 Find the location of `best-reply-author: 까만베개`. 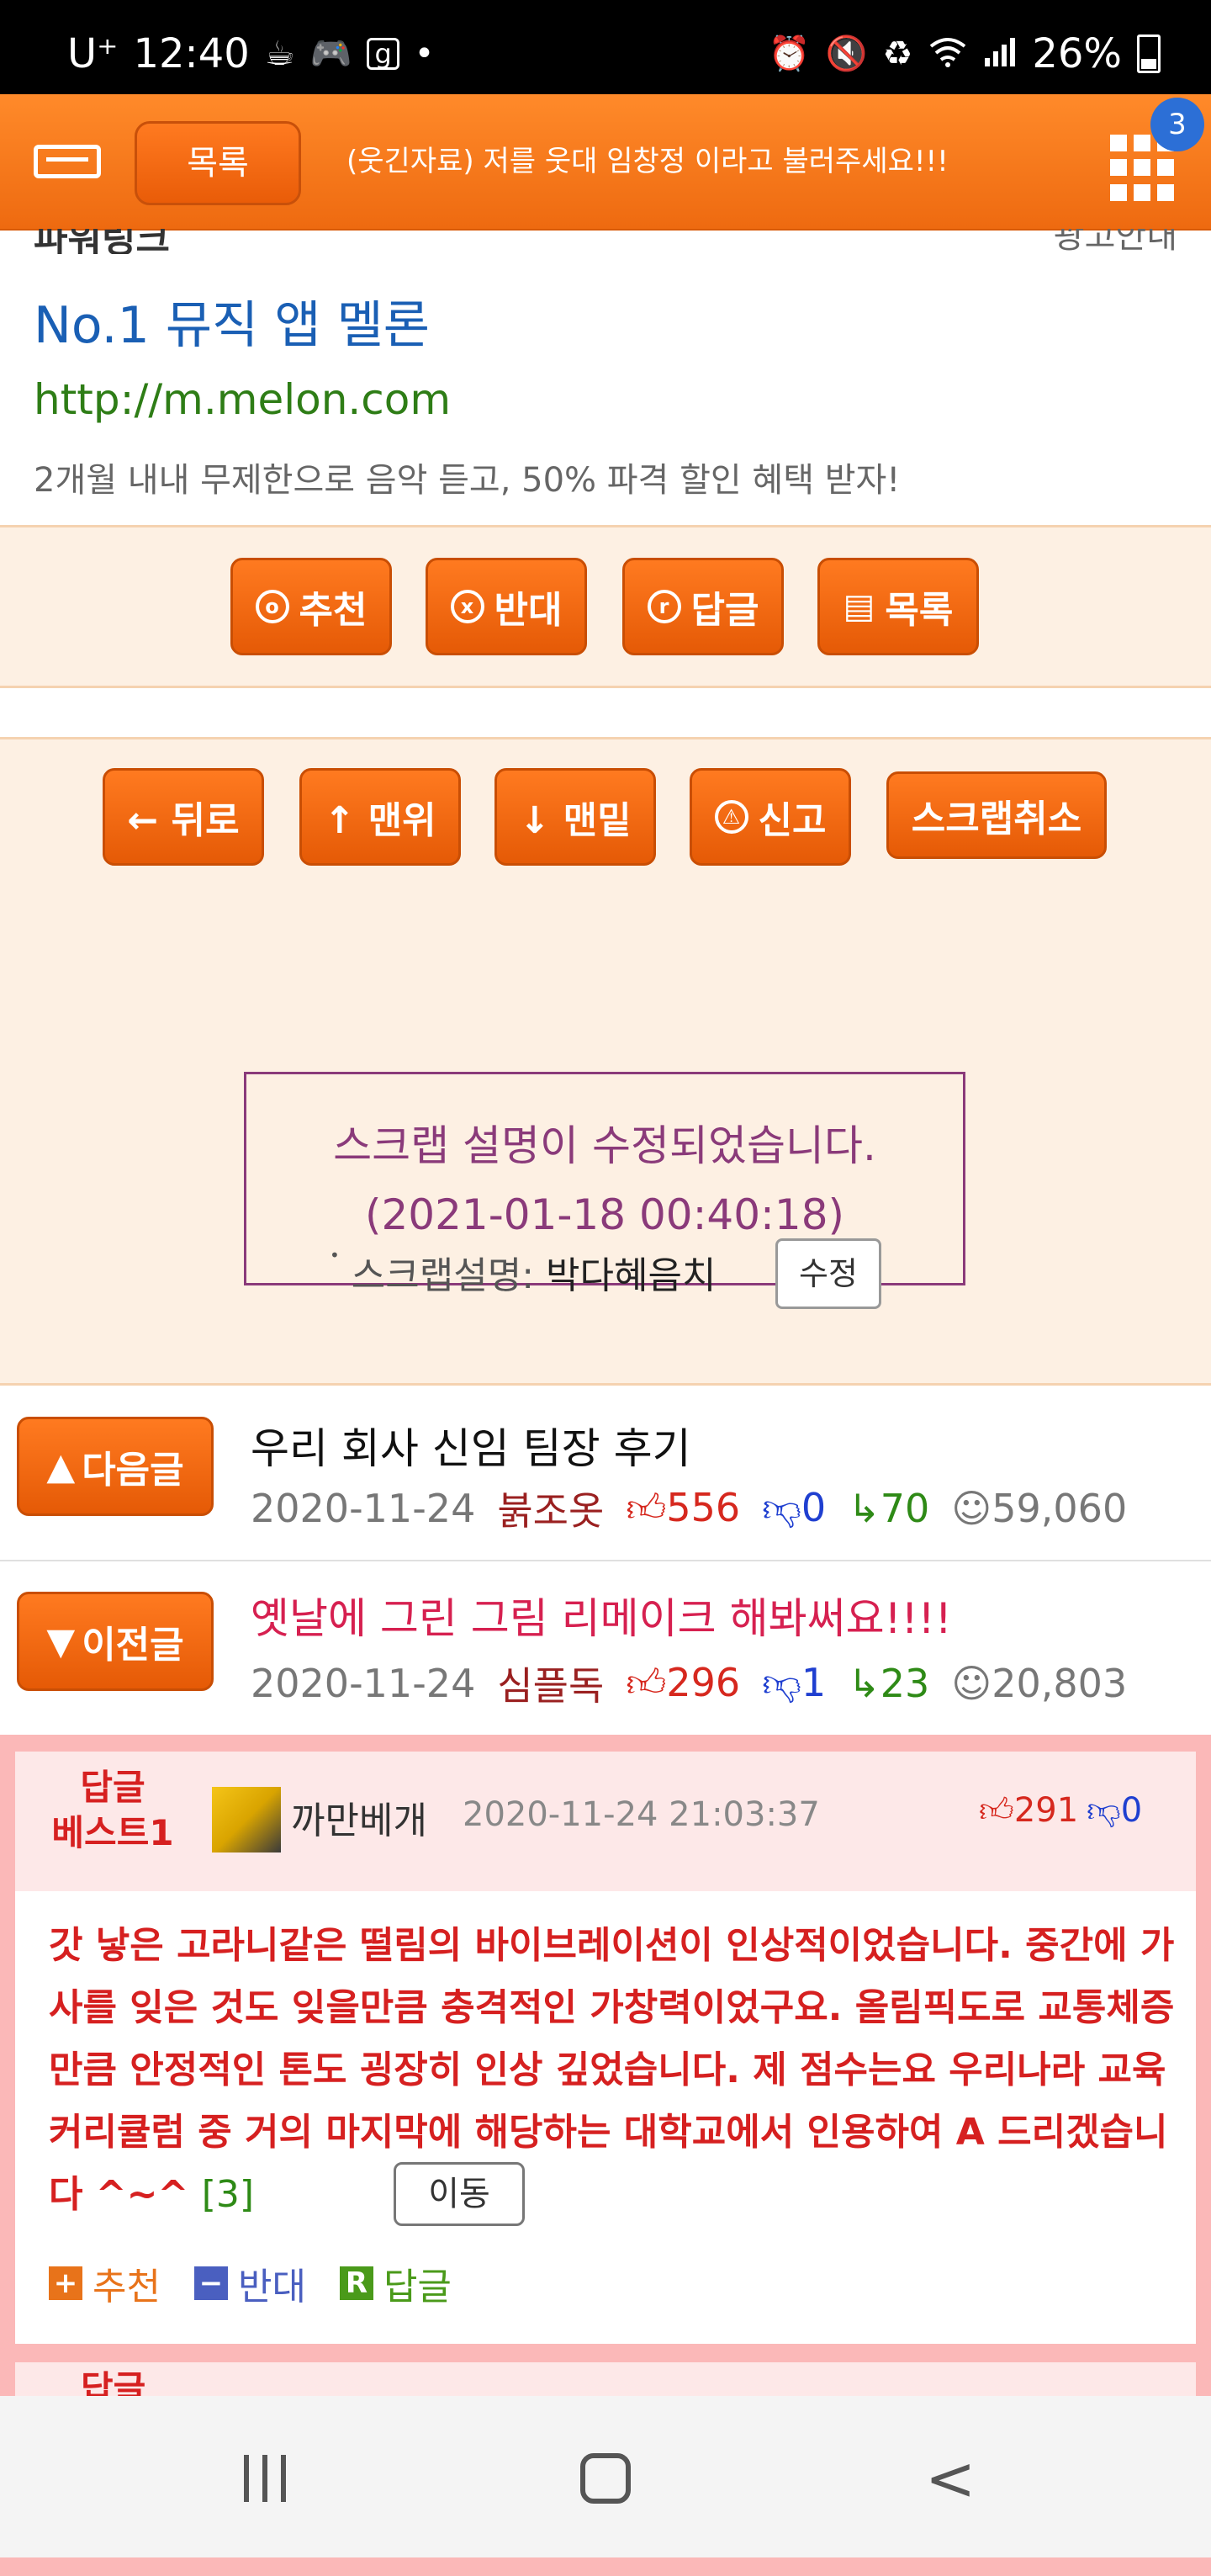

best-reply-author: 까만베개 is located at coordinates (359, 1817).